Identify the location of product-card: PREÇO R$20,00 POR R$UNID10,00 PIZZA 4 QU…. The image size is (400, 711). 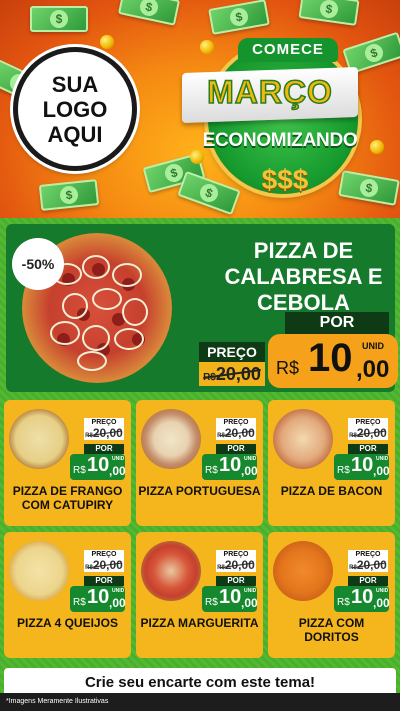
(67, 595).